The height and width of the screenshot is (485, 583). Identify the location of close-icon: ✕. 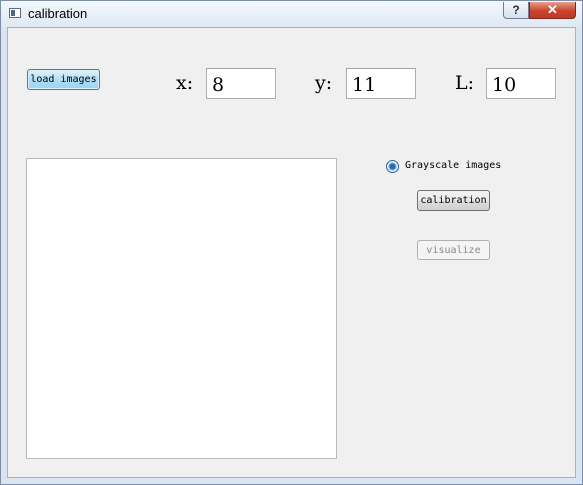
(552, 9).